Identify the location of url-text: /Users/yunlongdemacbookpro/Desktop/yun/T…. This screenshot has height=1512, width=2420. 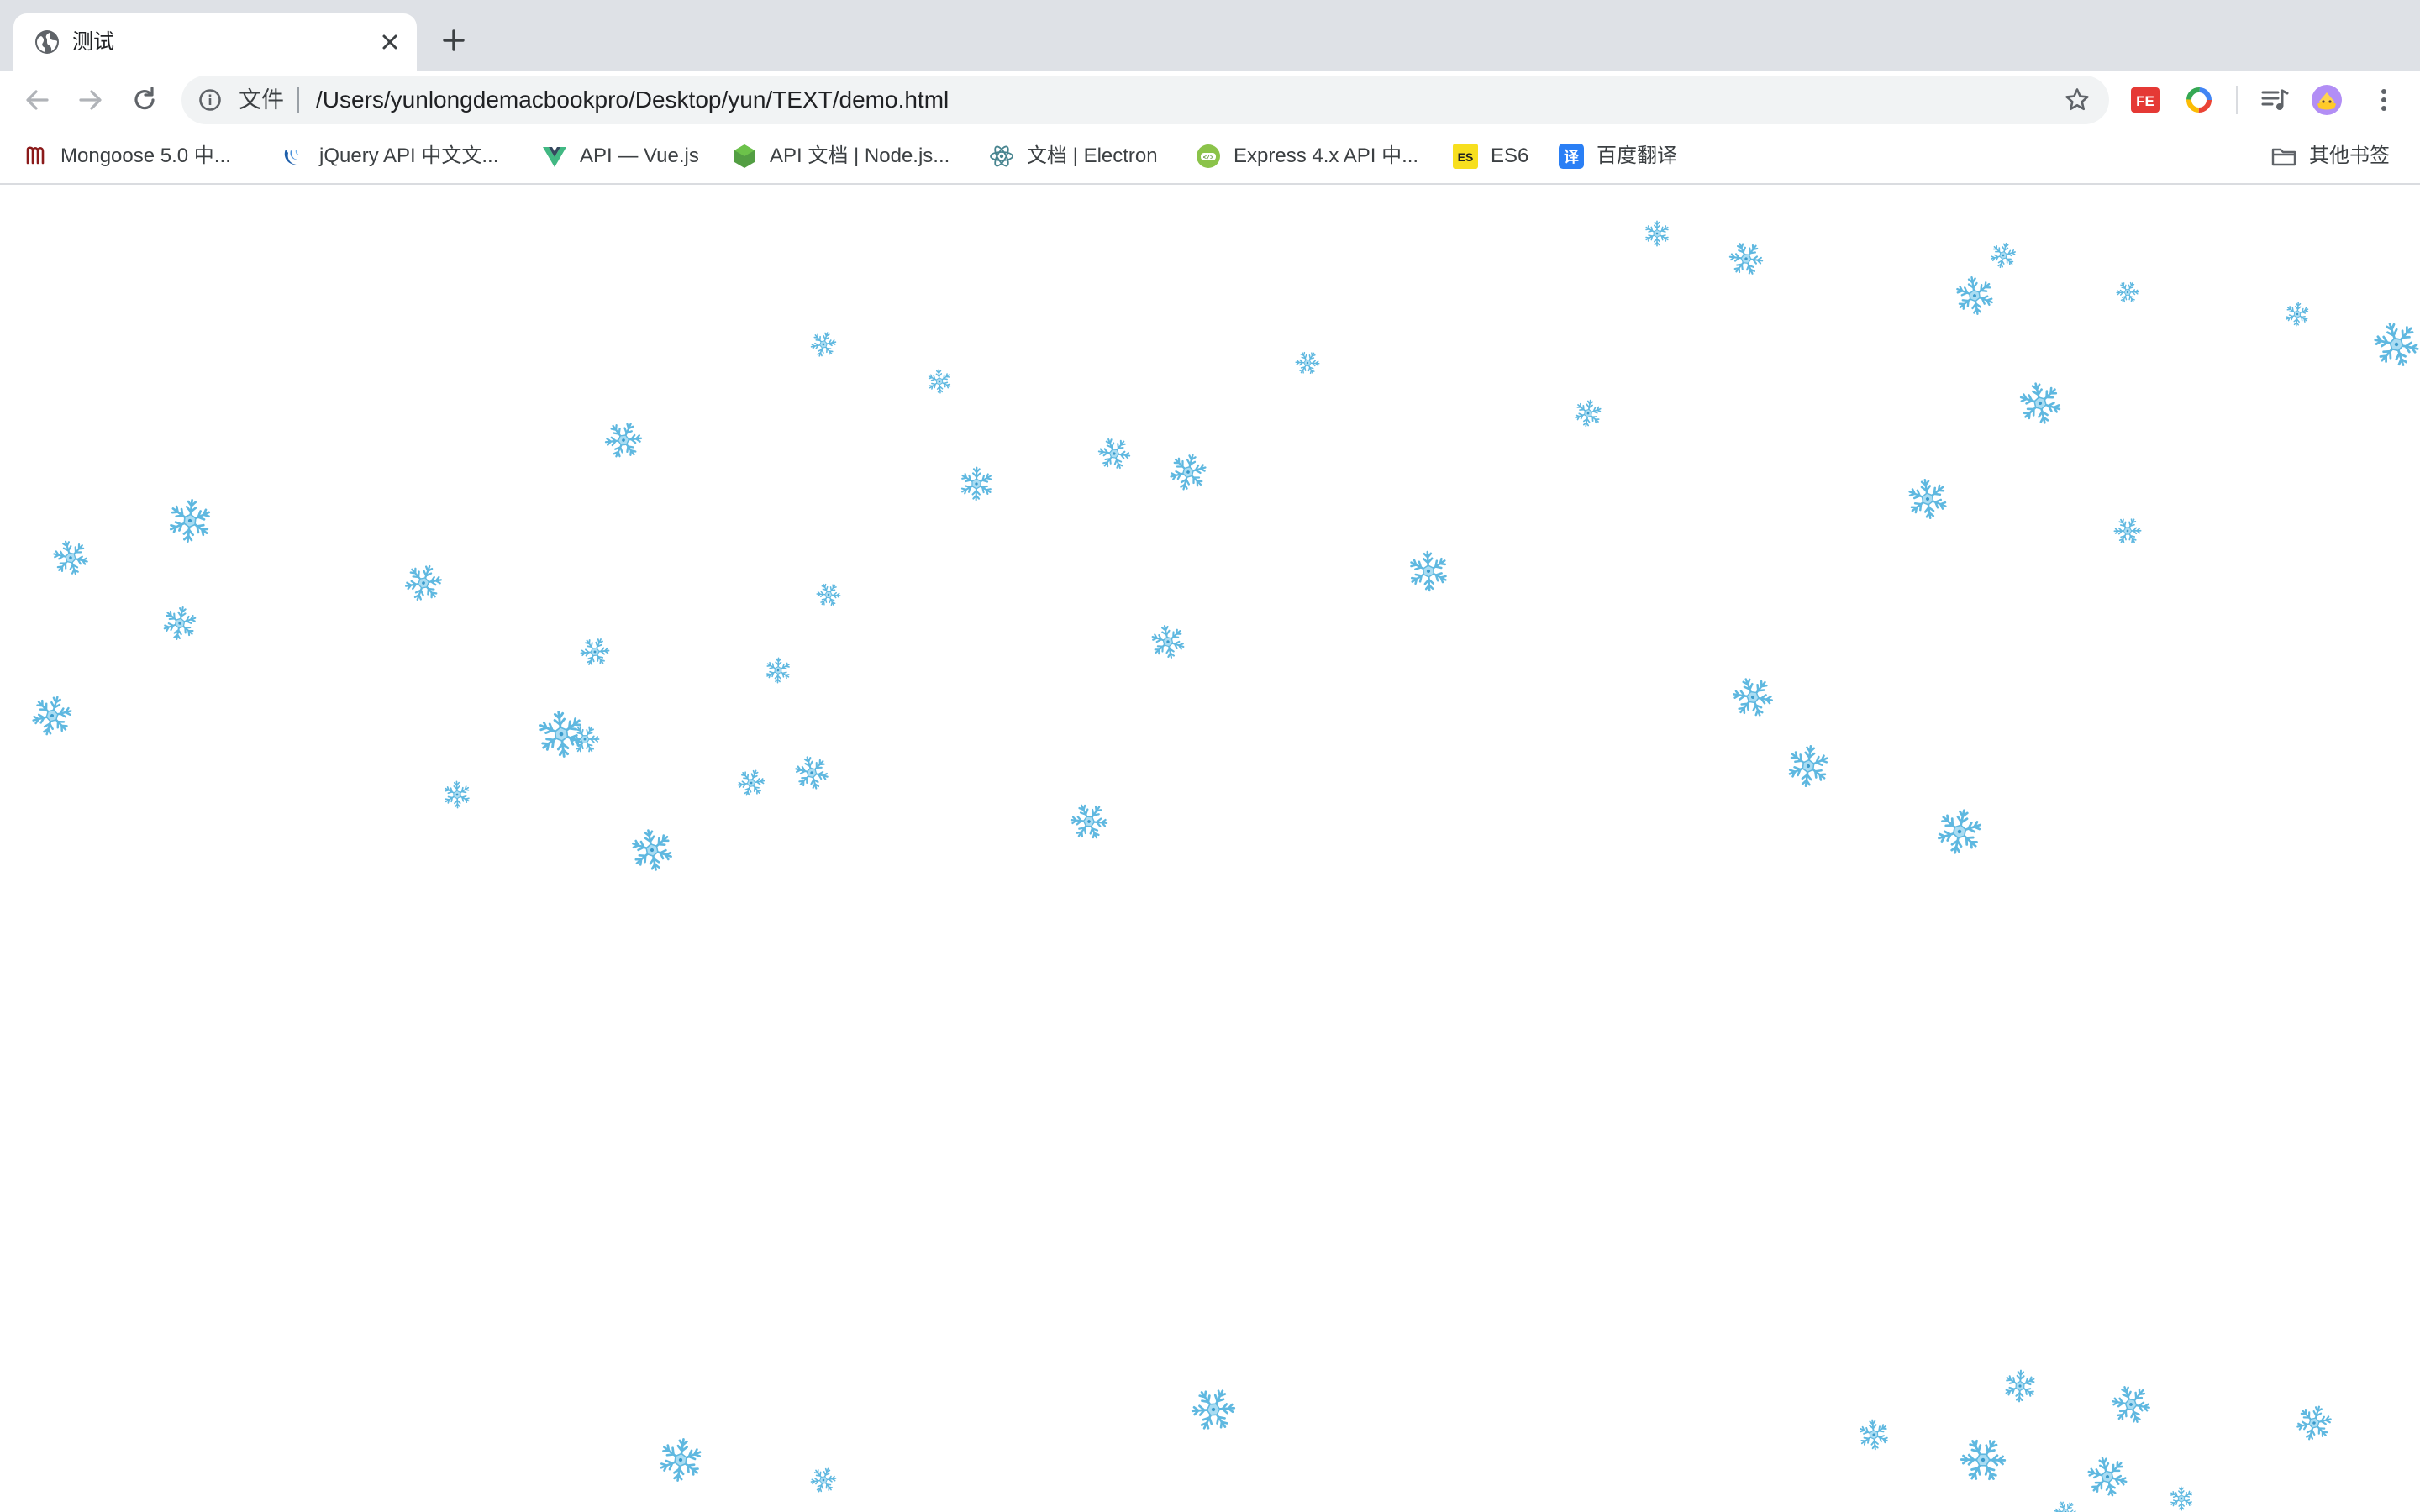
(632, 100).